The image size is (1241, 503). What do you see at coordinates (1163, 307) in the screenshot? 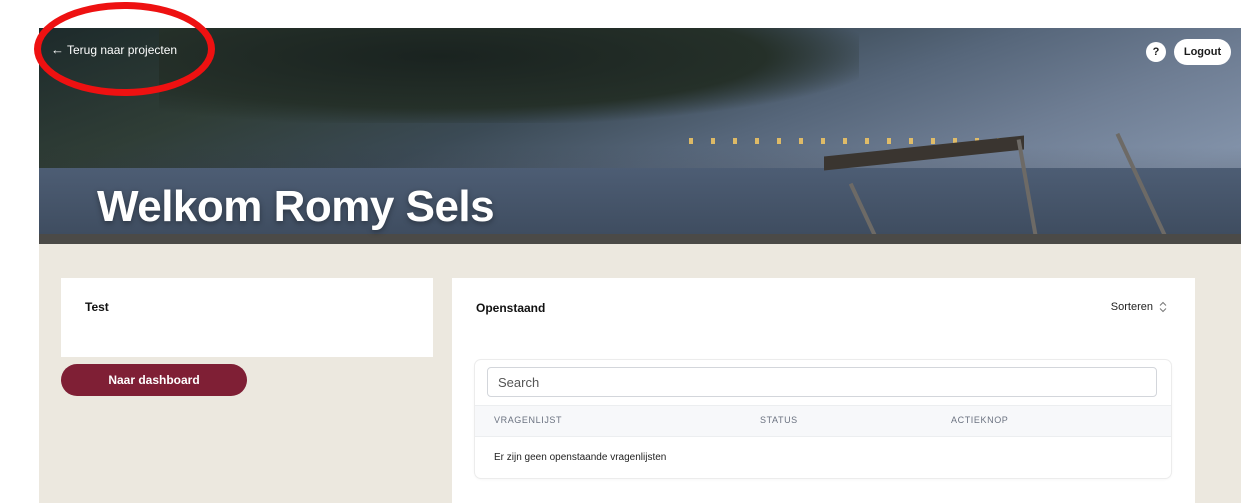
I see `sort-updown-icon` at bounding box center [1163, 307].